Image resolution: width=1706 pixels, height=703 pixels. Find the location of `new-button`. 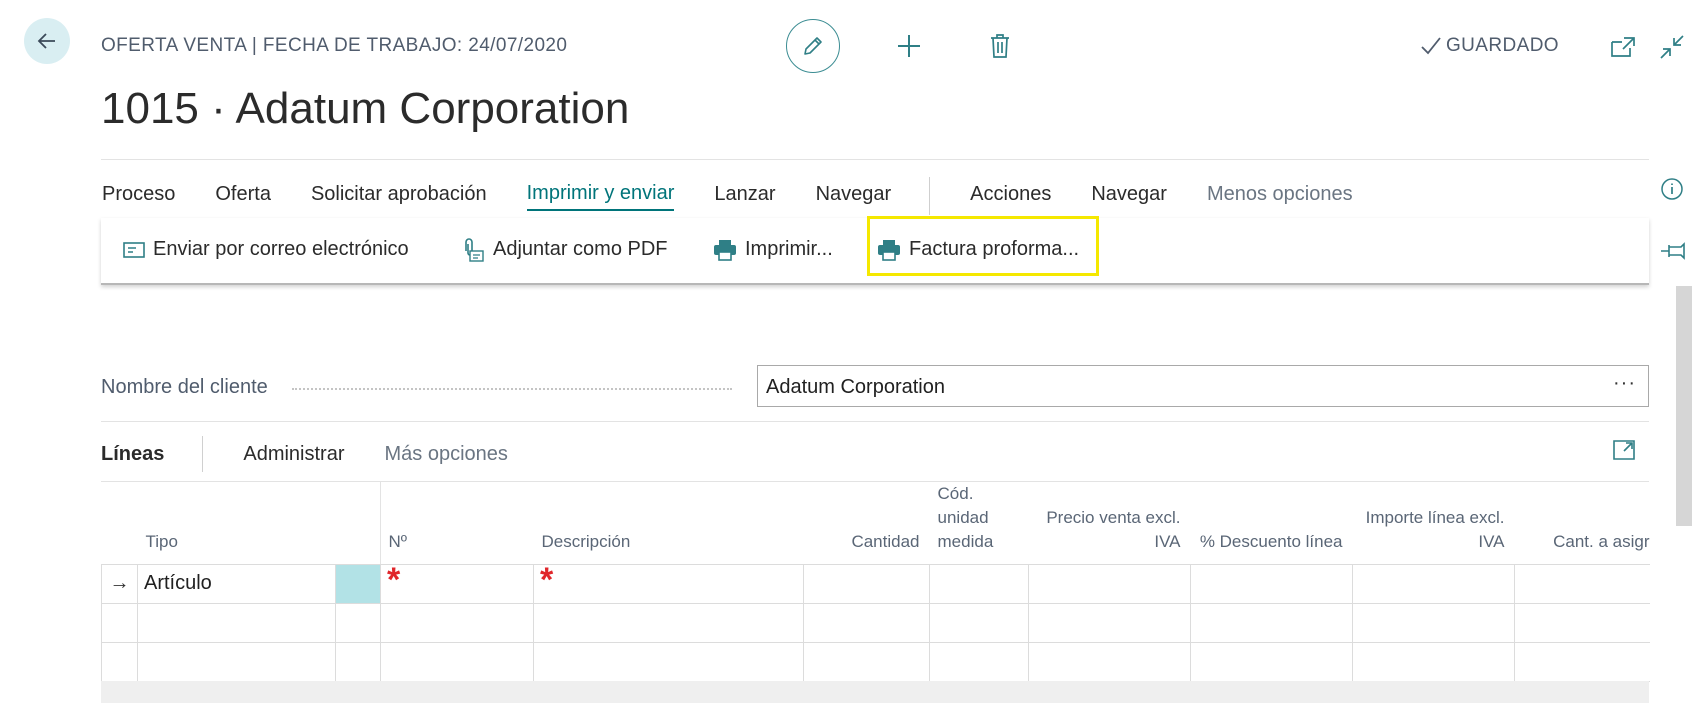

new-button is located at coordinates (909, 46).